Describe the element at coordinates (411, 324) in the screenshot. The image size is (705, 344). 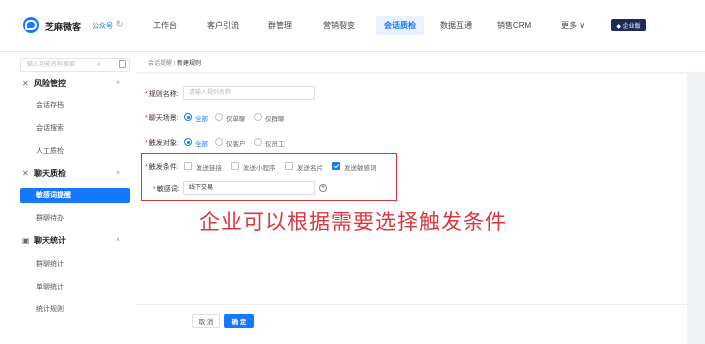
I see `form-footer: 取 消 确 定` at that location.